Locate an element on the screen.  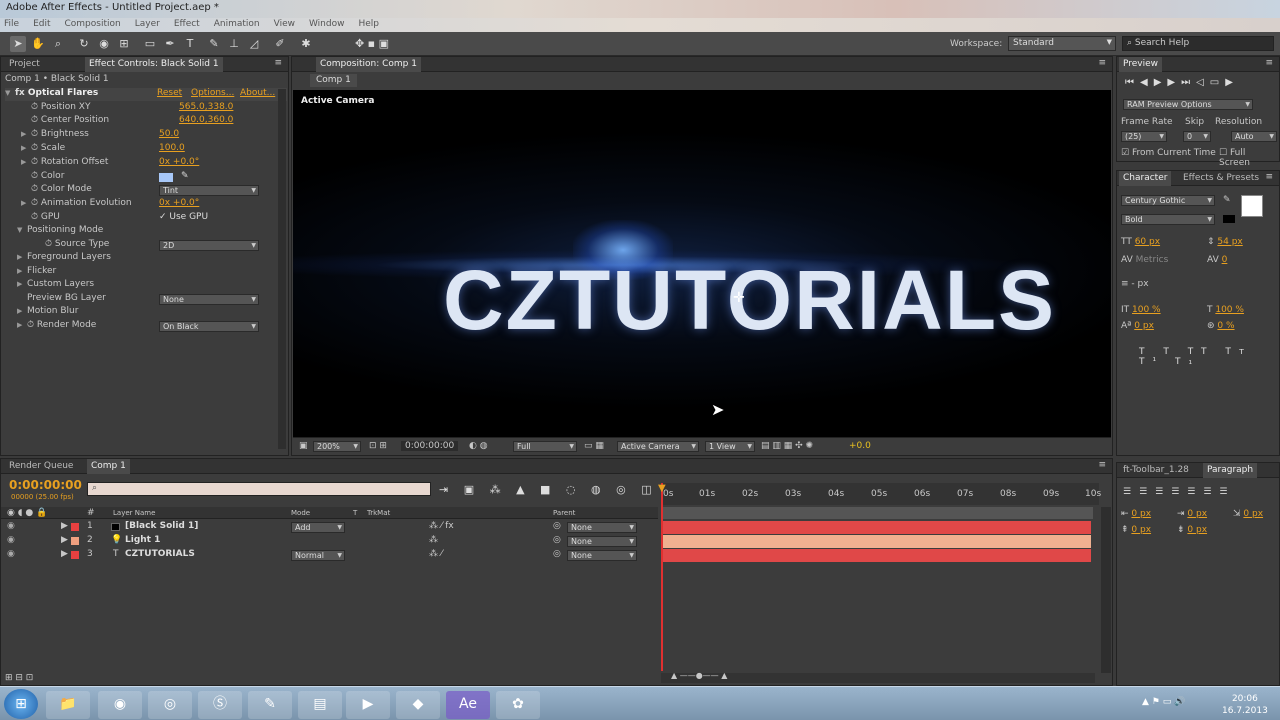
file-explorer-icon: 📁 is located at coordinates (68, 705).